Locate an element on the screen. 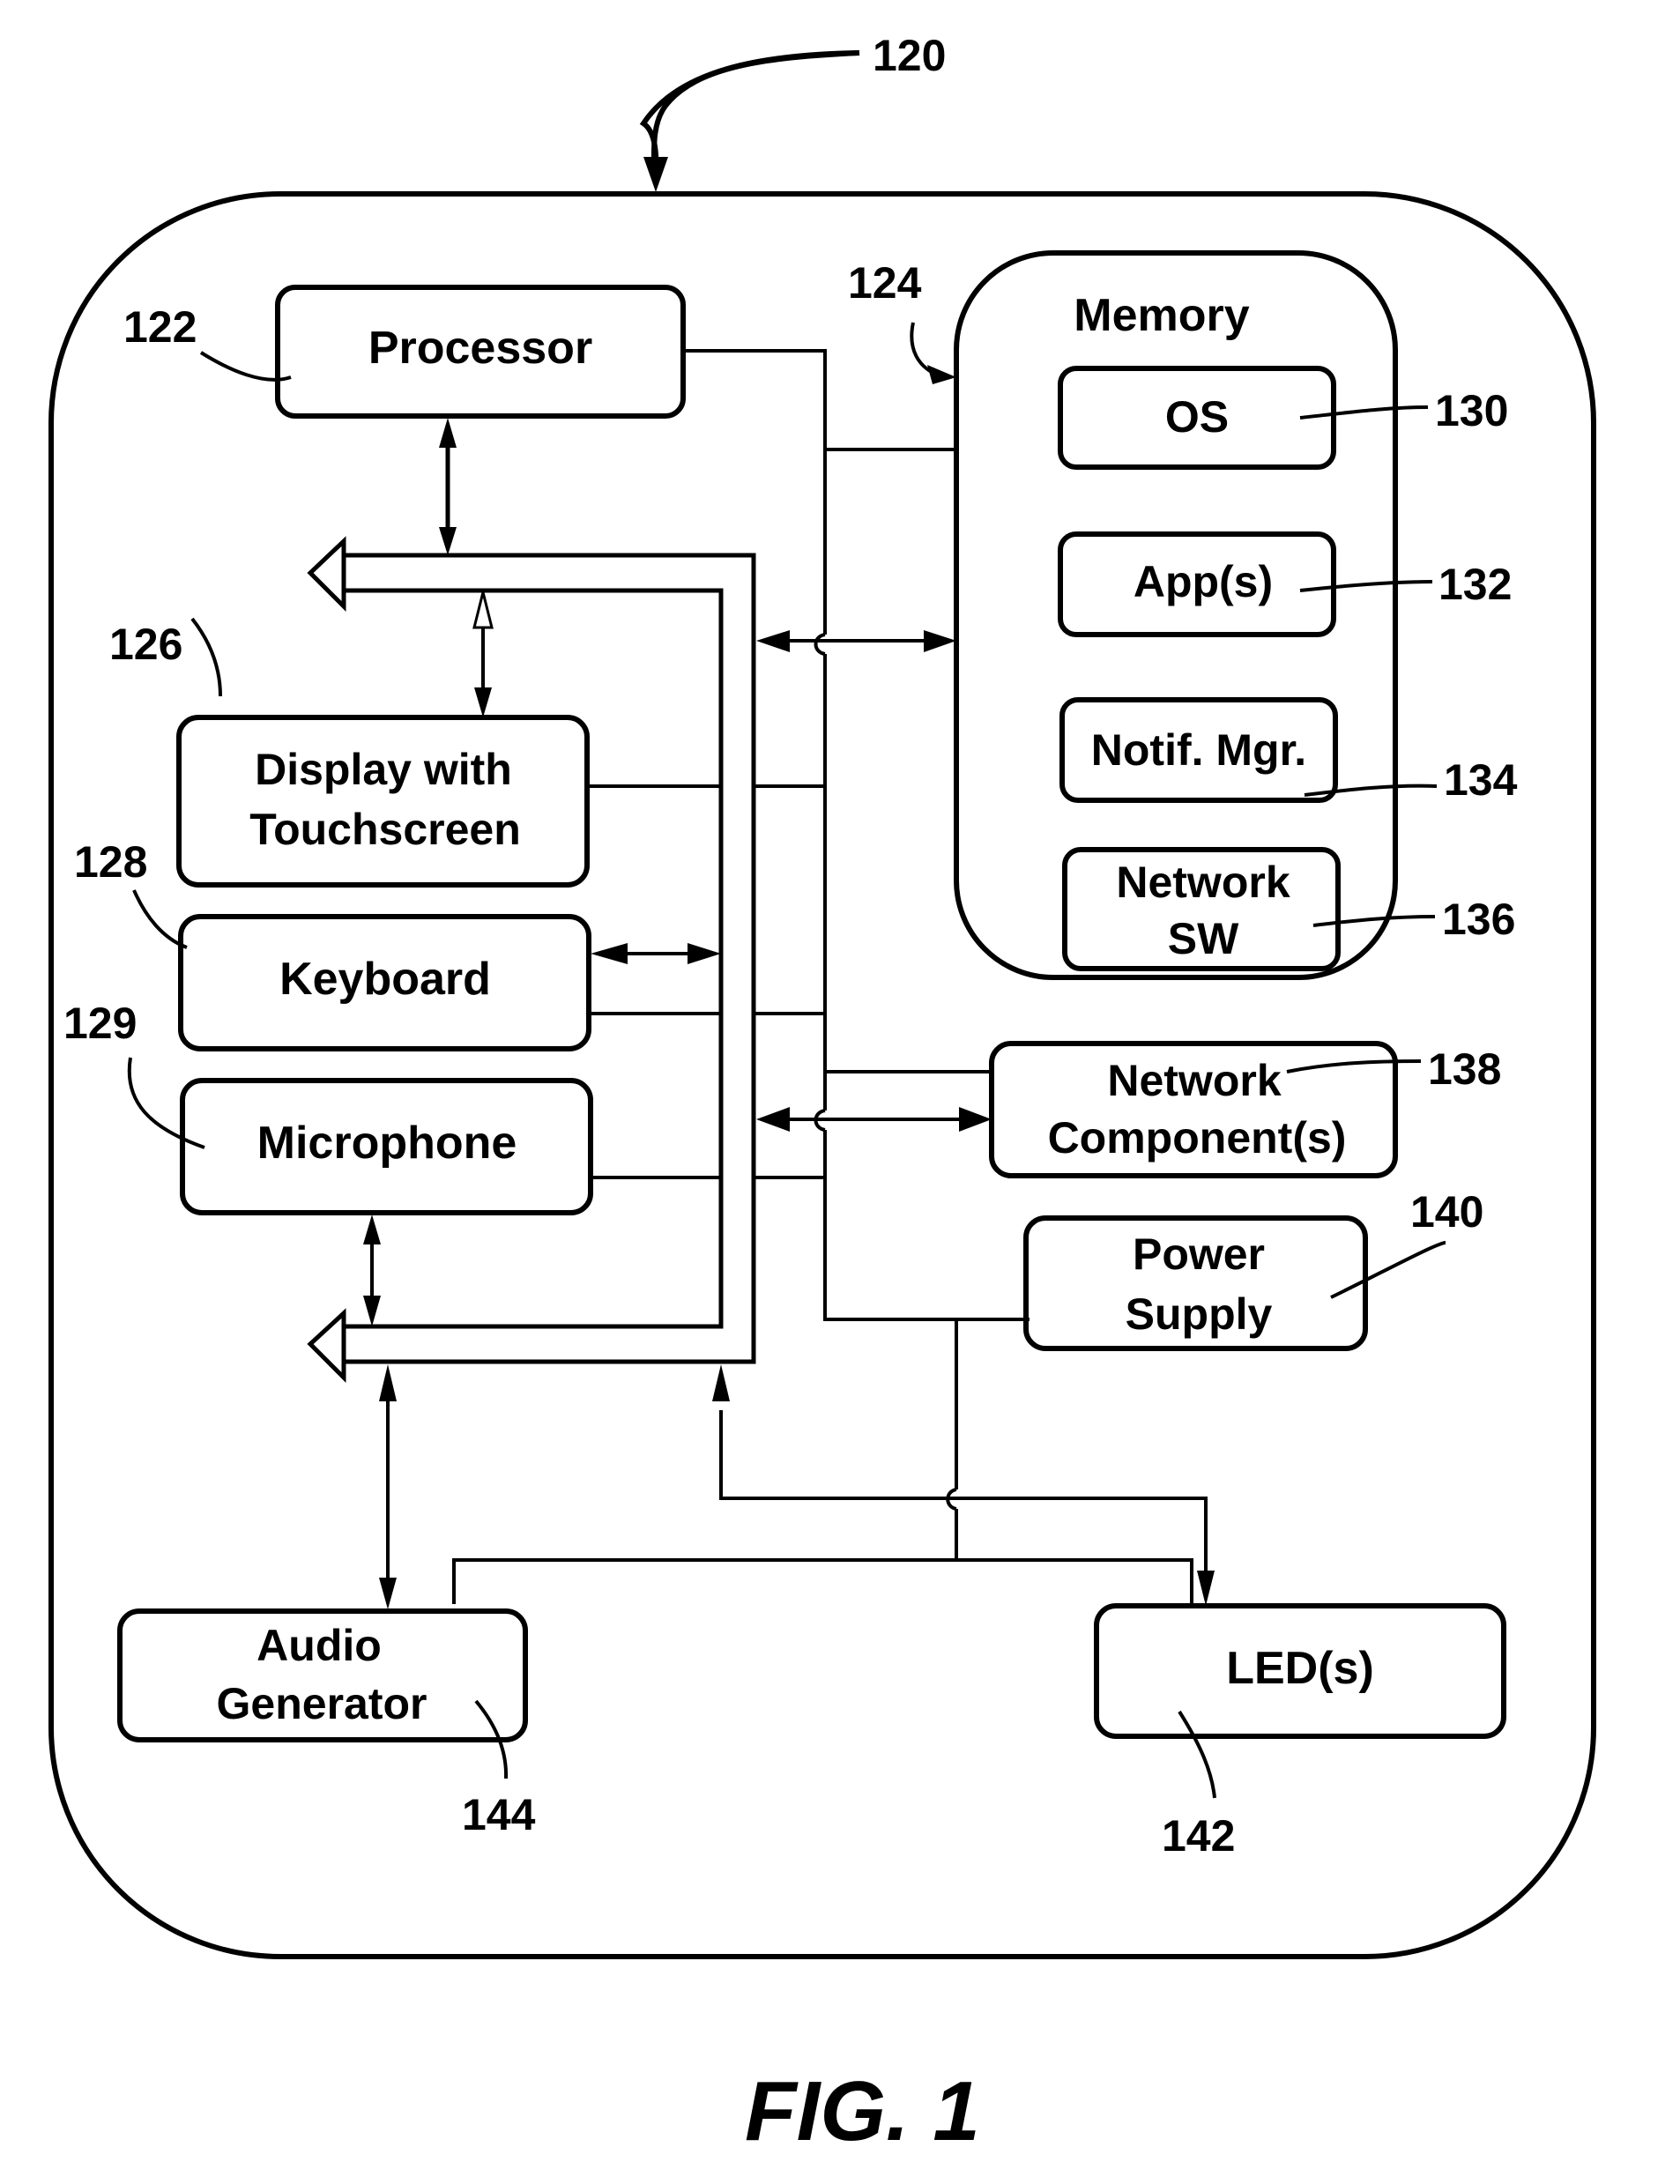 This screenshot has width=1680, height=2184. network-sw-ref: 136 is located at coordinates (1478, 919).